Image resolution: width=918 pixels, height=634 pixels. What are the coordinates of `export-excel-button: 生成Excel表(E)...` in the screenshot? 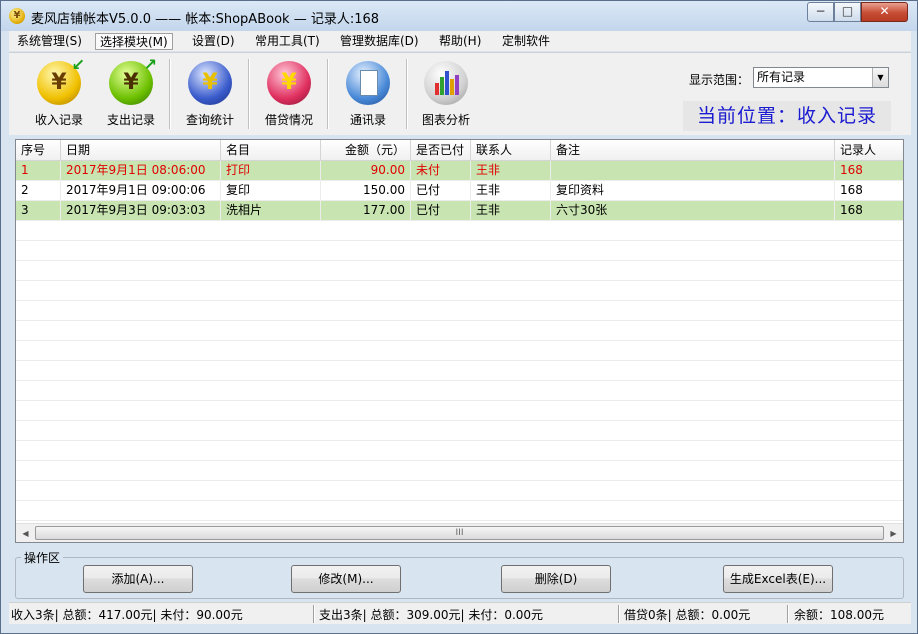 It's located at (778, 579).